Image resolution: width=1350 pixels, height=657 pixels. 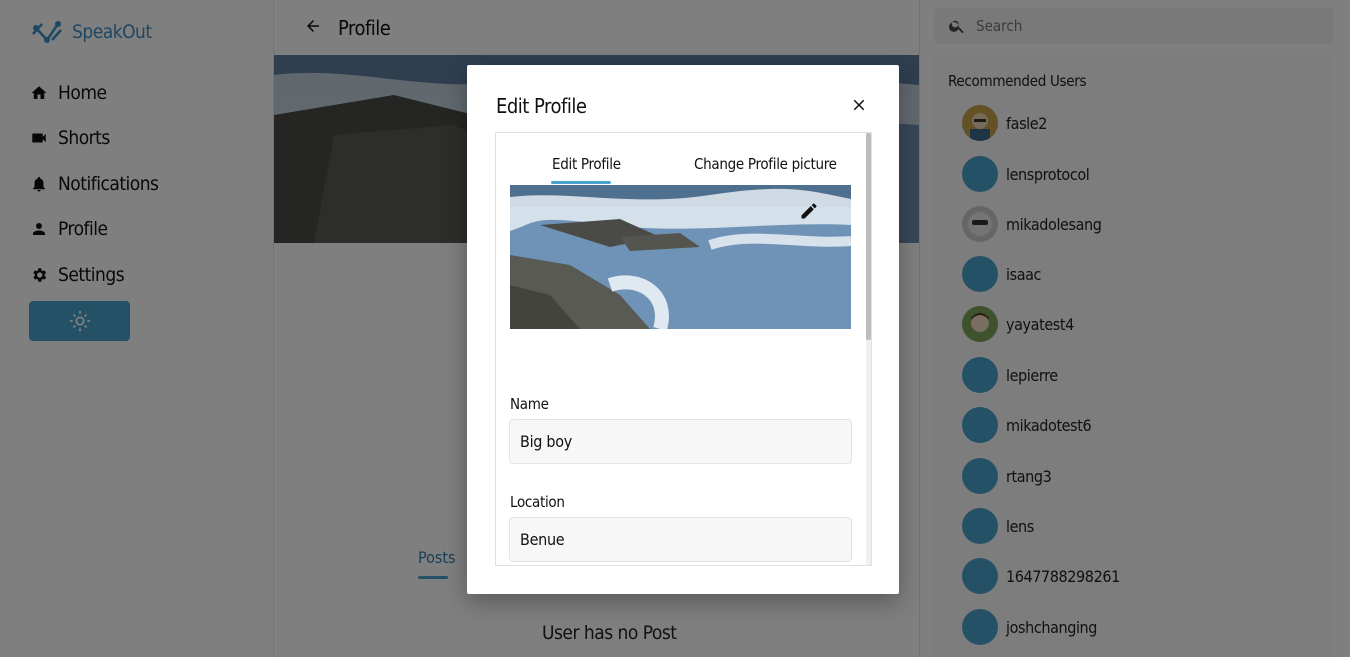 What do you see at coordinates (586, 164) in the screenshot?
I see `tab-edit-profile: Edit Profile` at bounding box center [586, 164].